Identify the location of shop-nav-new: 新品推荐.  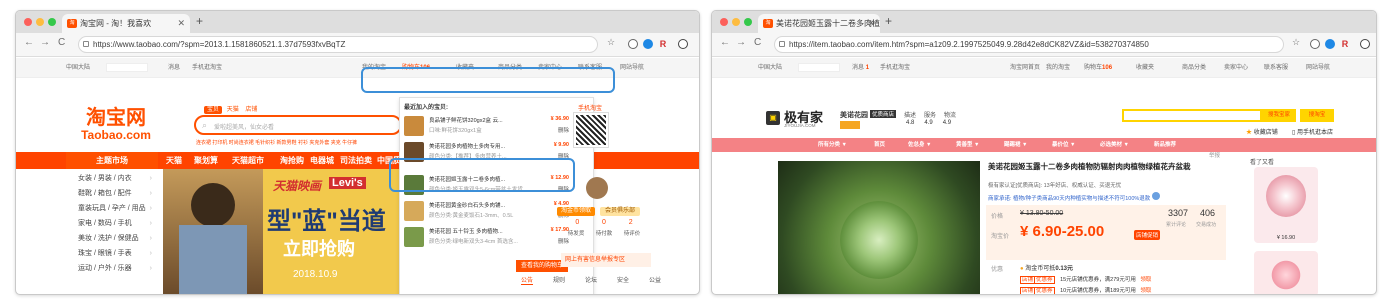
(1165, 145).